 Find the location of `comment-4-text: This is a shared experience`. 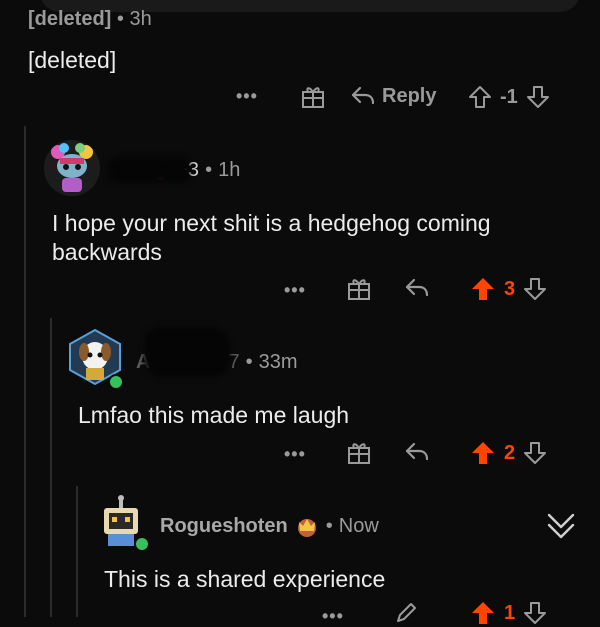

comment-4-text: This is a shared experience is located at coordinates (245, 579).